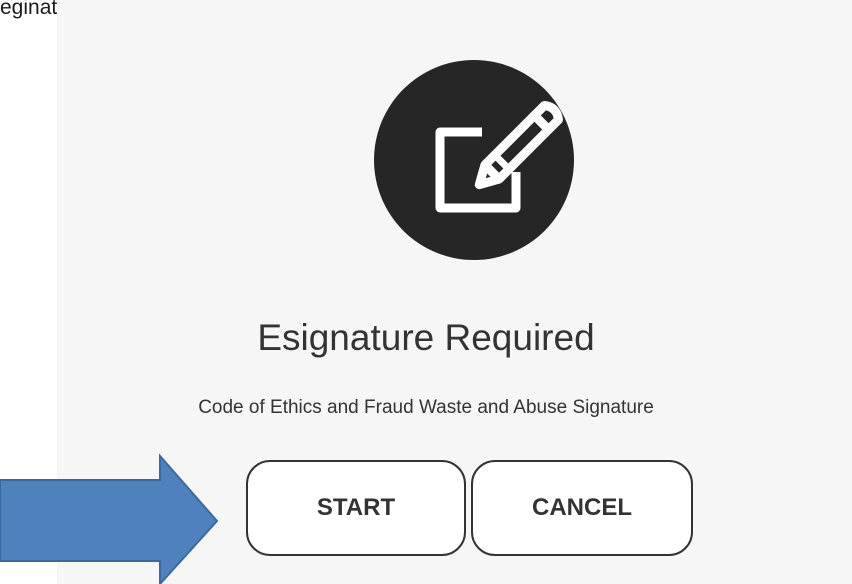 The height and width of the screenshot is (584, 852). What do you see at coordinates (582, 508) in the screenshot?
I see `cancel-button: CANCEL` at bounding box center [582, 508].